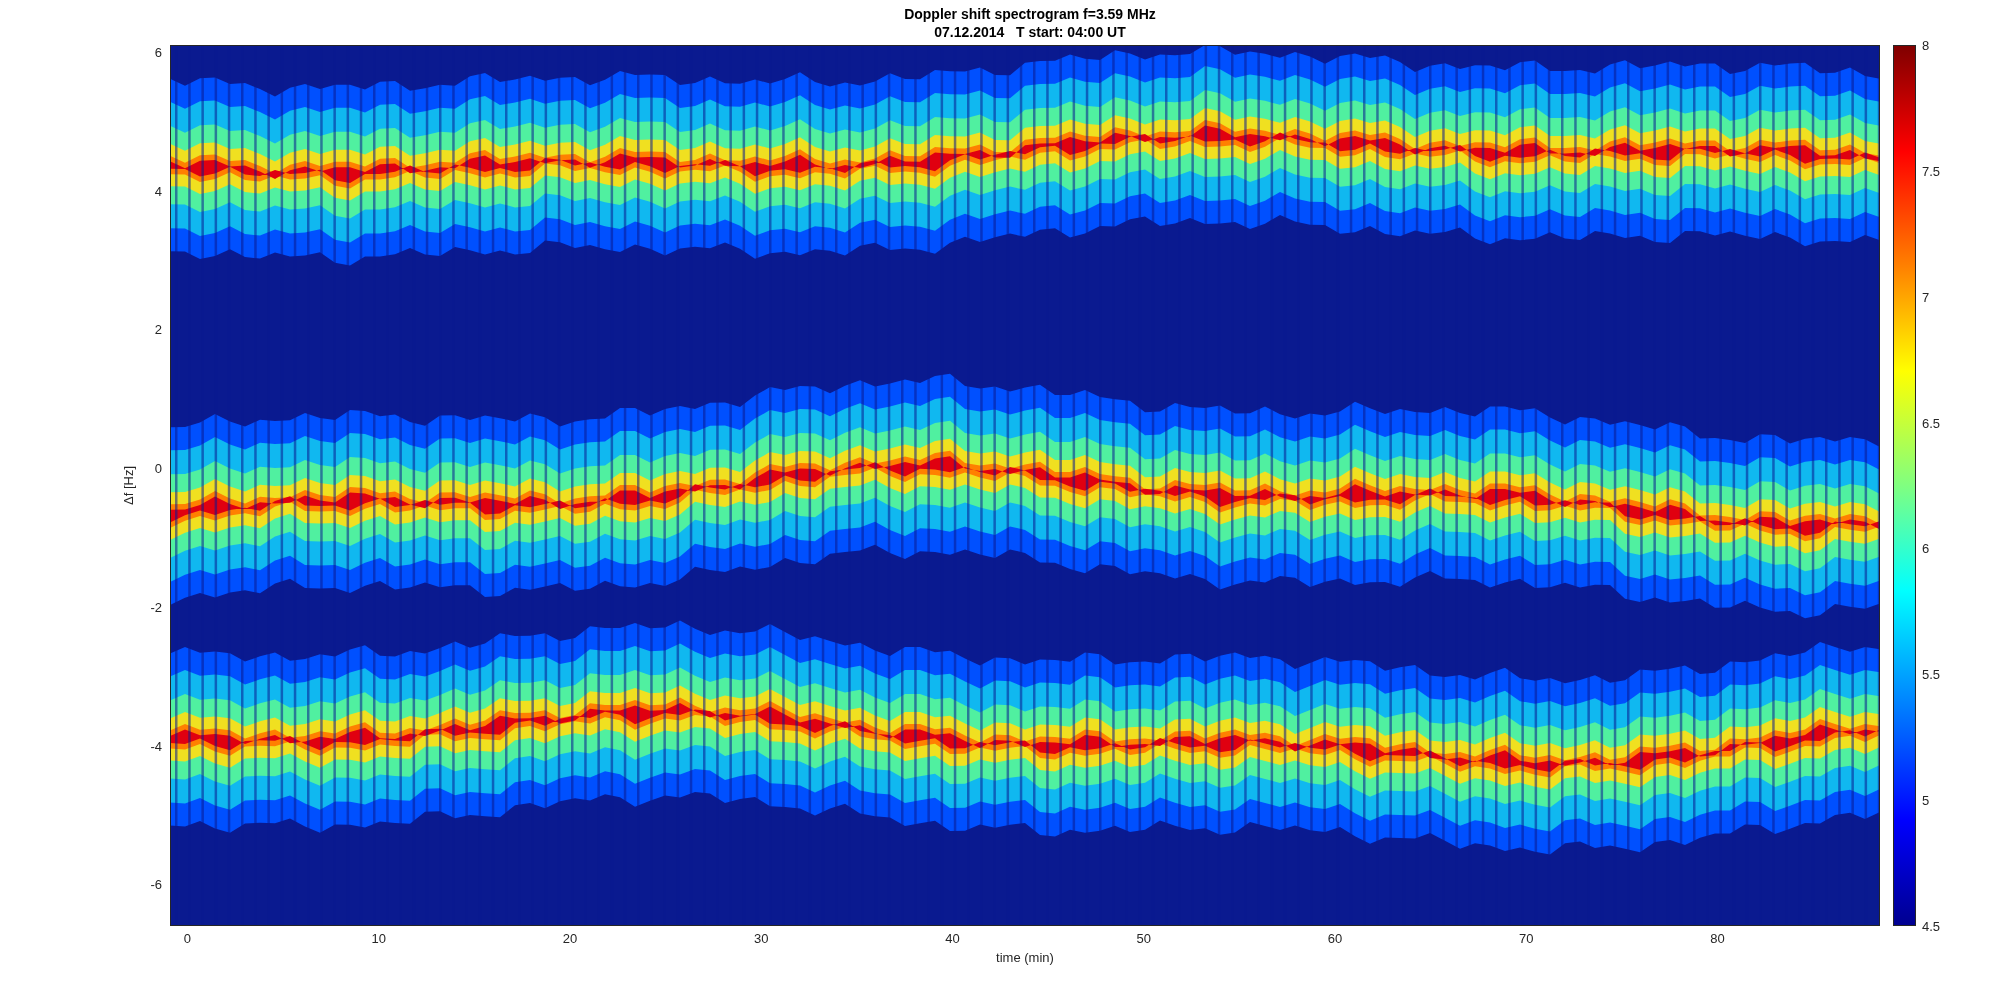 This screenshot has height=995, width=2000. Describe the element at coordinates (1931, 423) in the screenshot. I see `colorbar-tick-label: 6.5` at that location.